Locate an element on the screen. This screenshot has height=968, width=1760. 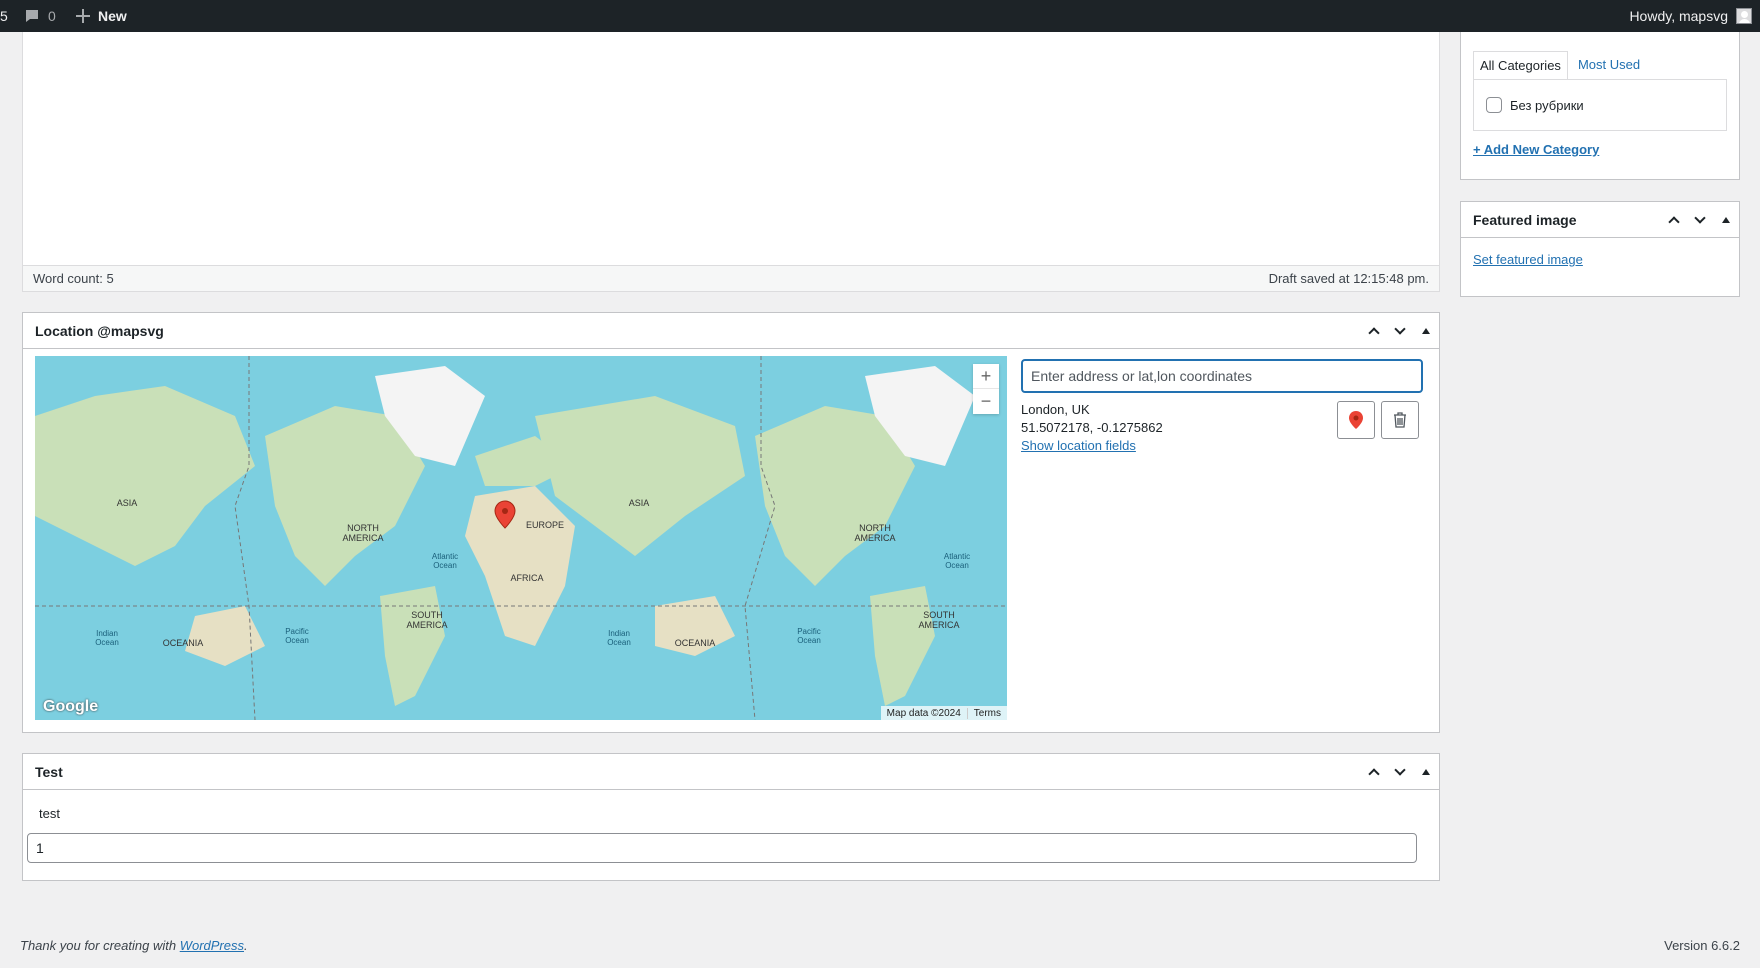
test-field-label: test is located at coordinates (49, 813).